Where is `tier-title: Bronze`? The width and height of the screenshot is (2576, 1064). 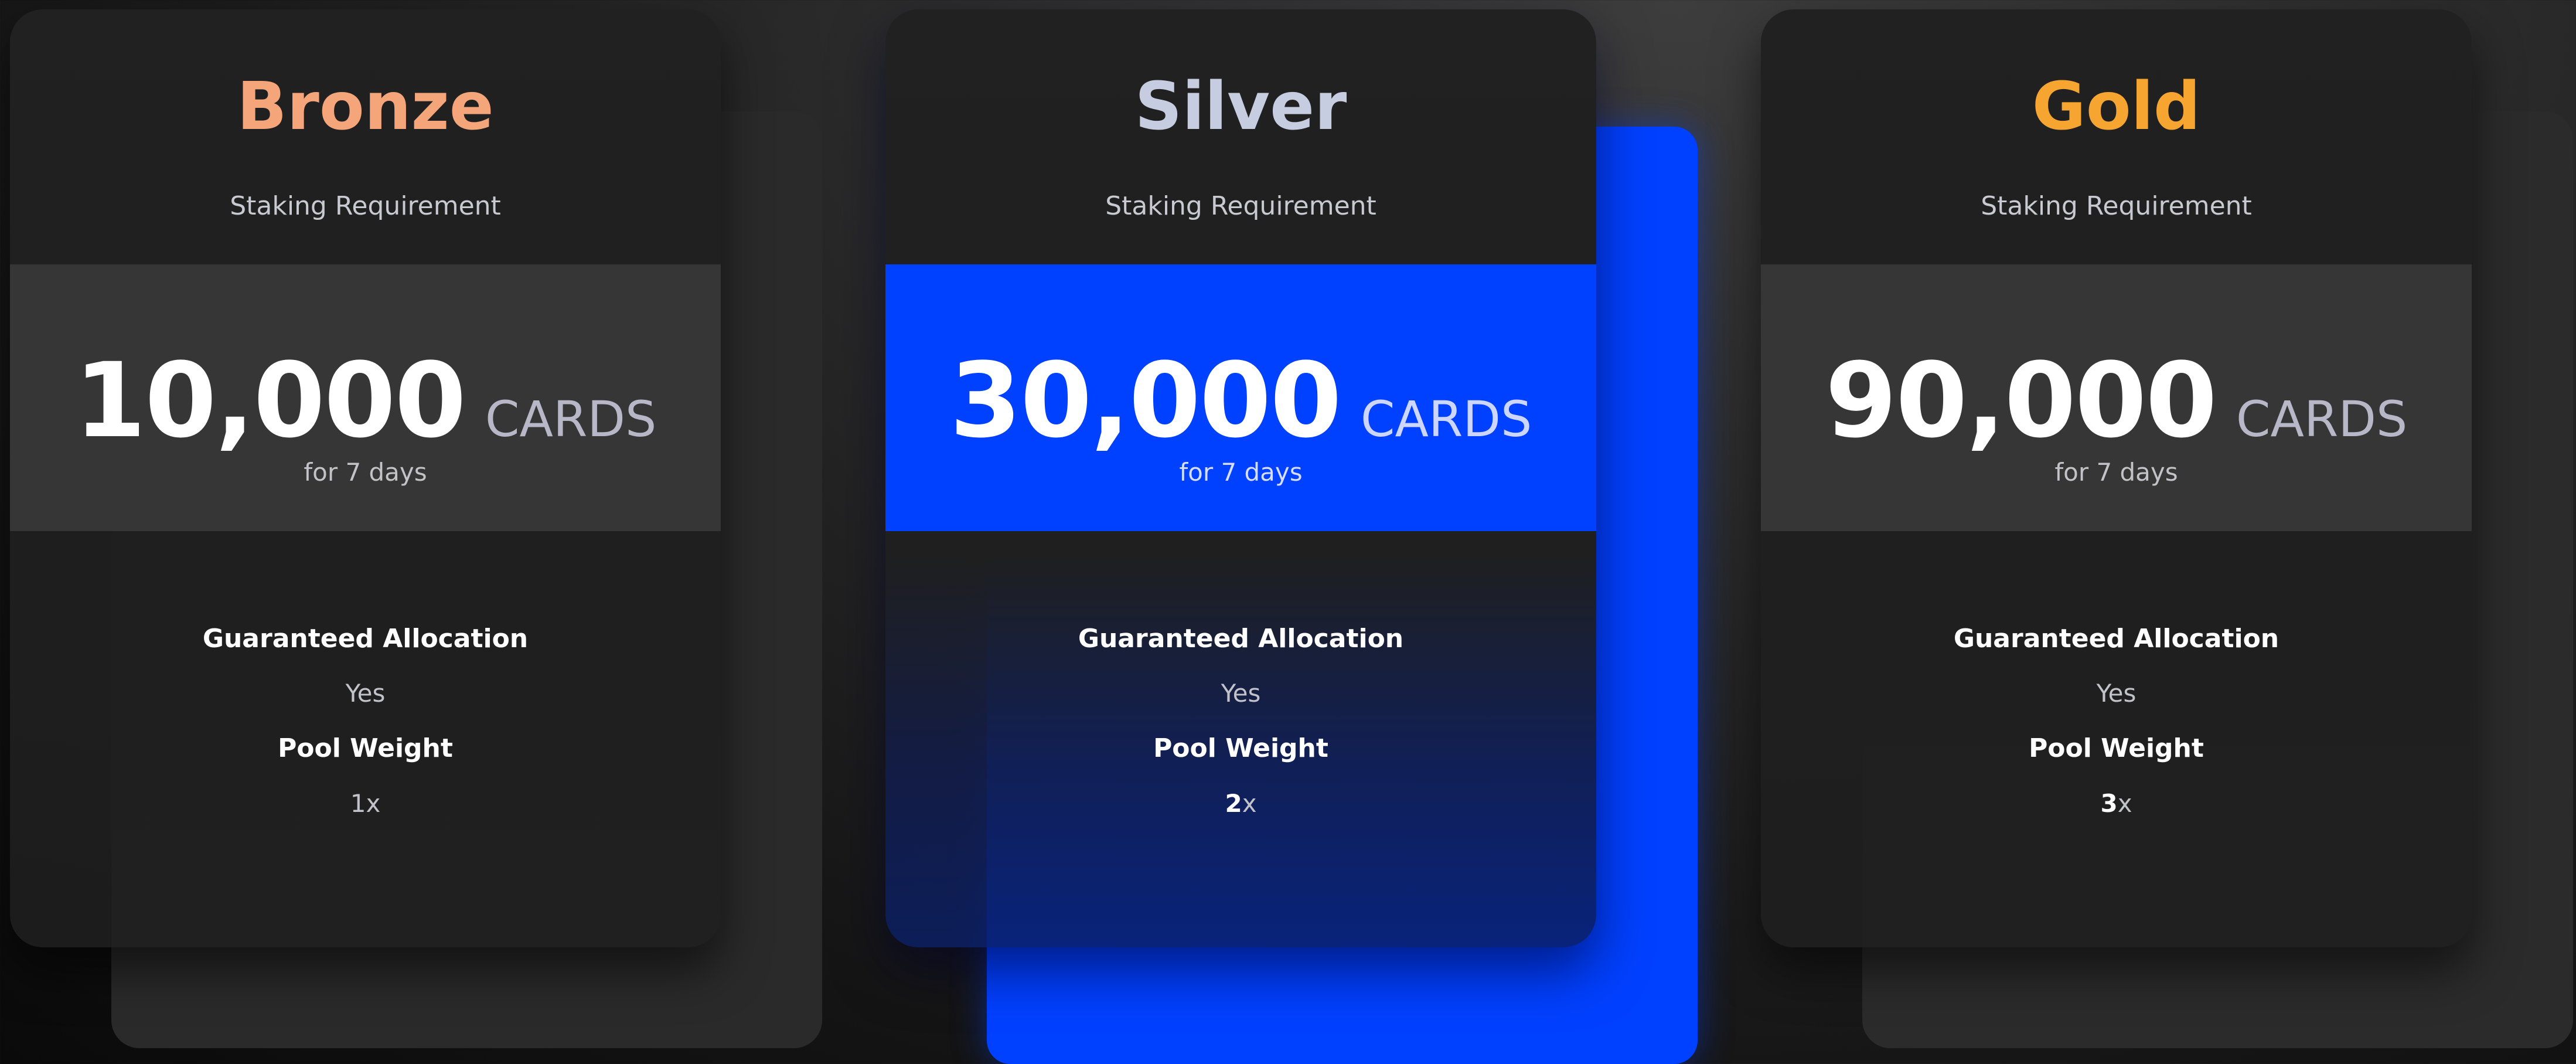 tier-title: Bronze is located at coordinates (365, 107).